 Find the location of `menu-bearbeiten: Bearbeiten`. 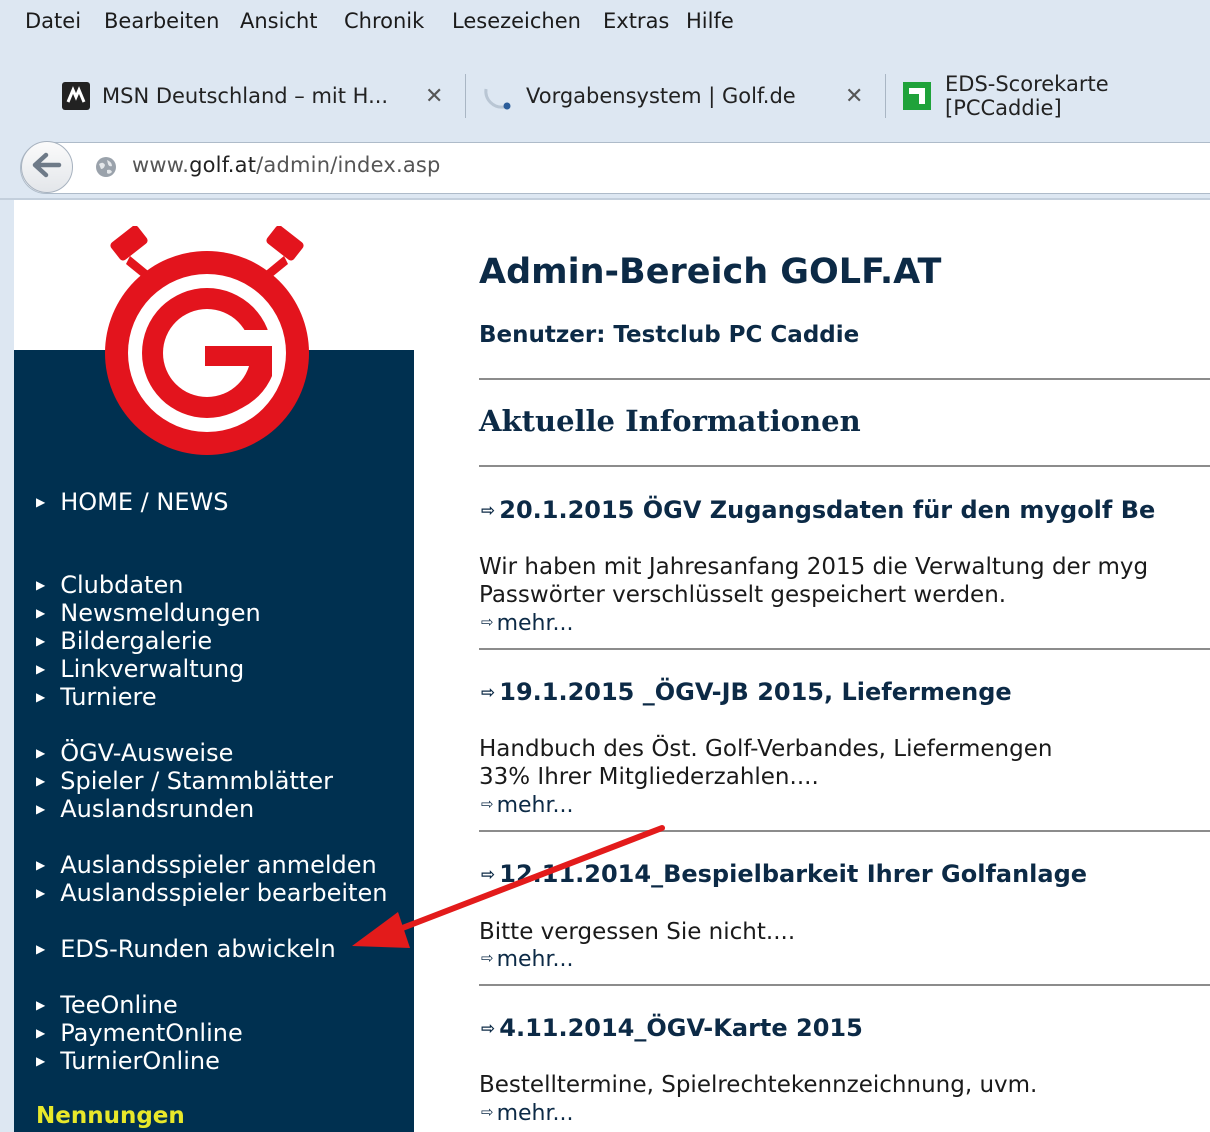

menu-bearbeiten: Bearbeiten is located at coordinates (161, 21).